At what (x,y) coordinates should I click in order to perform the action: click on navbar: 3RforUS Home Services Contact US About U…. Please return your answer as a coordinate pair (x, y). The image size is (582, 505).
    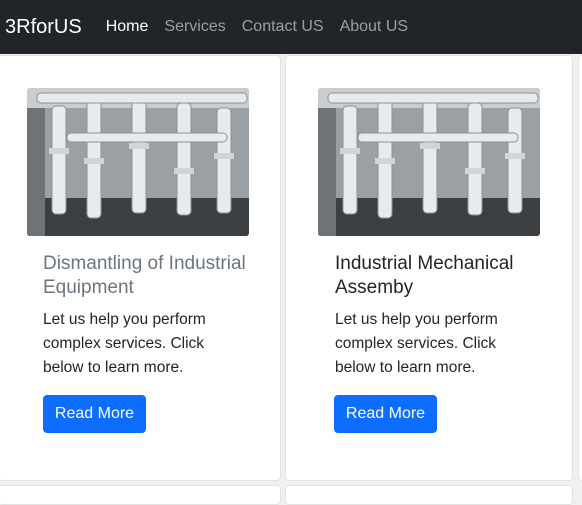
    Looking at the image, I should click on (291, 27).